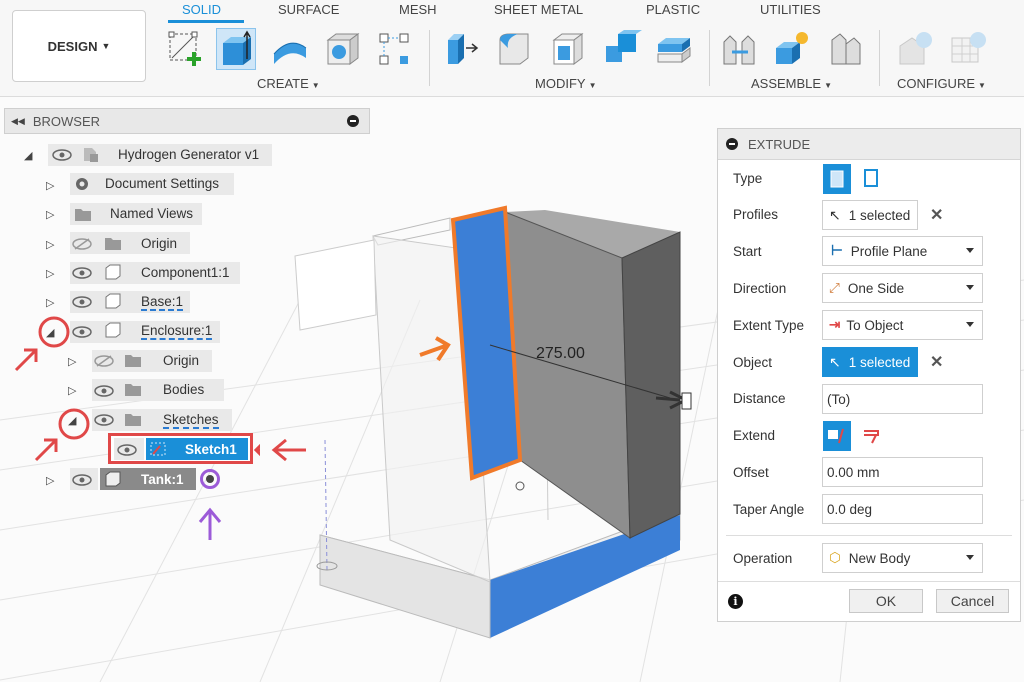  What do you see at coordinates (902, 509) in the screenshot?
I see `taper-angle-field: 0.0 deg` at bounding box center [902, 509].